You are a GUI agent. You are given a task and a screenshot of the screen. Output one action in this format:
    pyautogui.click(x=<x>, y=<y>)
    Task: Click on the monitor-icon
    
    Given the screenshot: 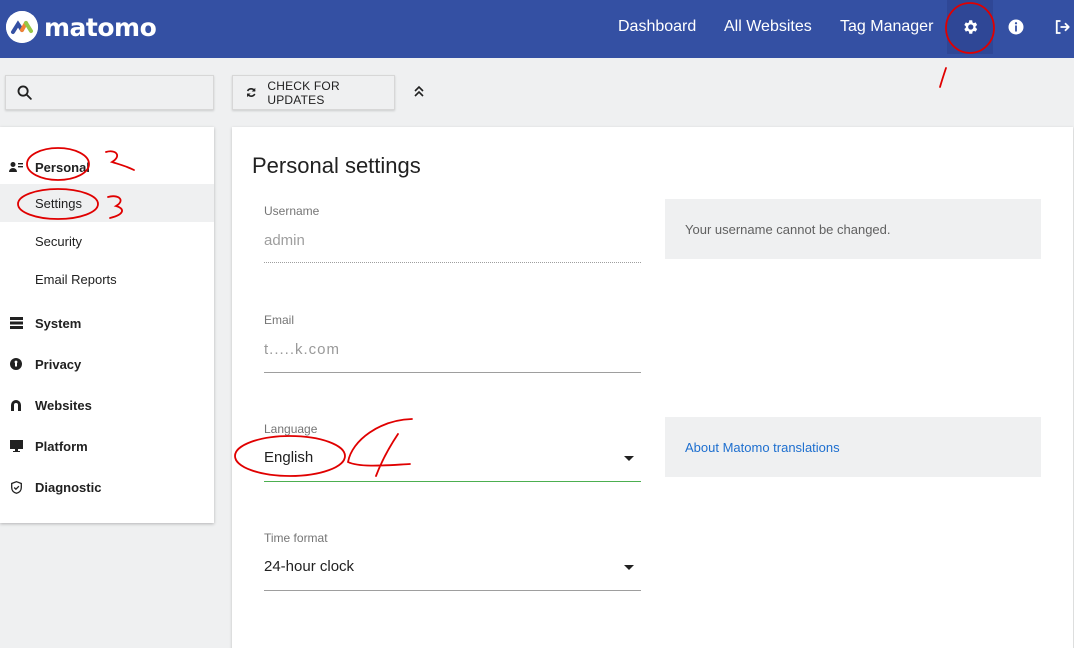 What is the action you would take?
    pyautogui.click(x=16, y=446)
    